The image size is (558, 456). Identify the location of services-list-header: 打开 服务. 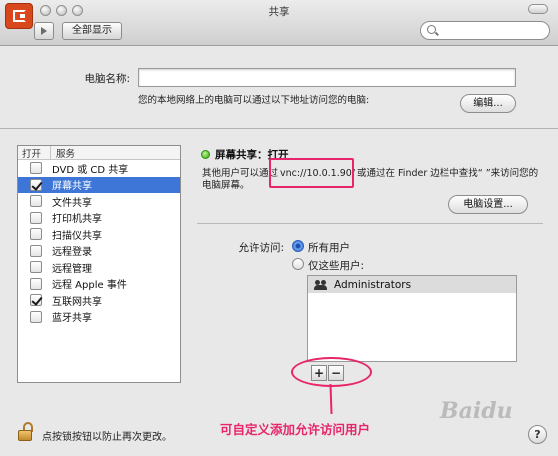
(99, 152).